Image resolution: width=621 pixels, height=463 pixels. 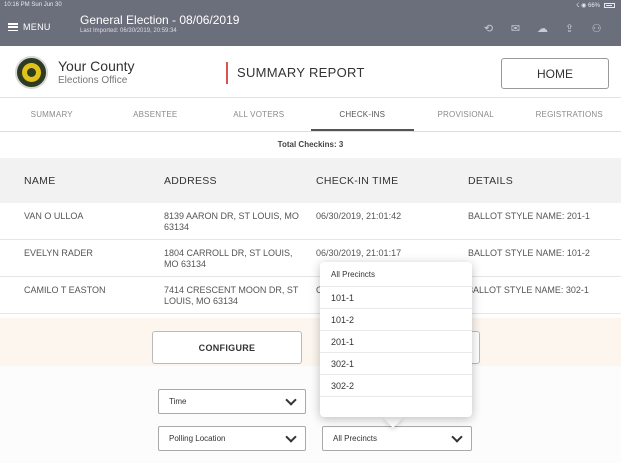 I want to click on last-imported: Last Imported: 06/30/2019, 20:59:34, so click(x=128, y=31).